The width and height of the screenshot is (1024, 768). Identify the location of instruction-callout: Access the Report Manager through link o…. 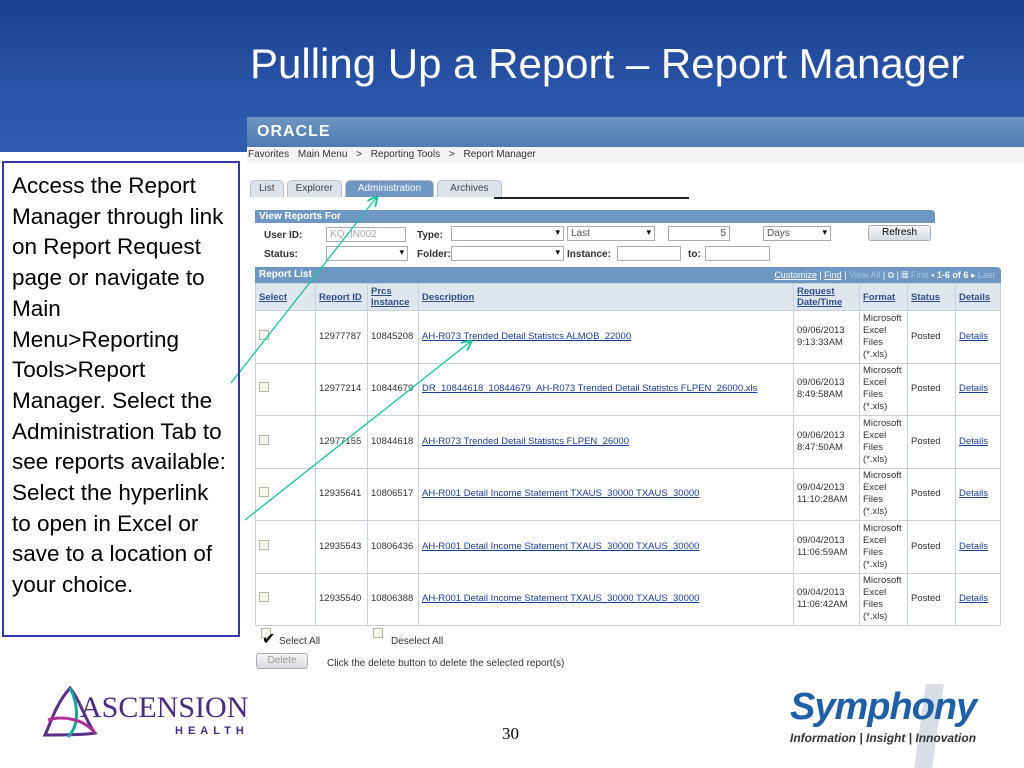
(121, 399).